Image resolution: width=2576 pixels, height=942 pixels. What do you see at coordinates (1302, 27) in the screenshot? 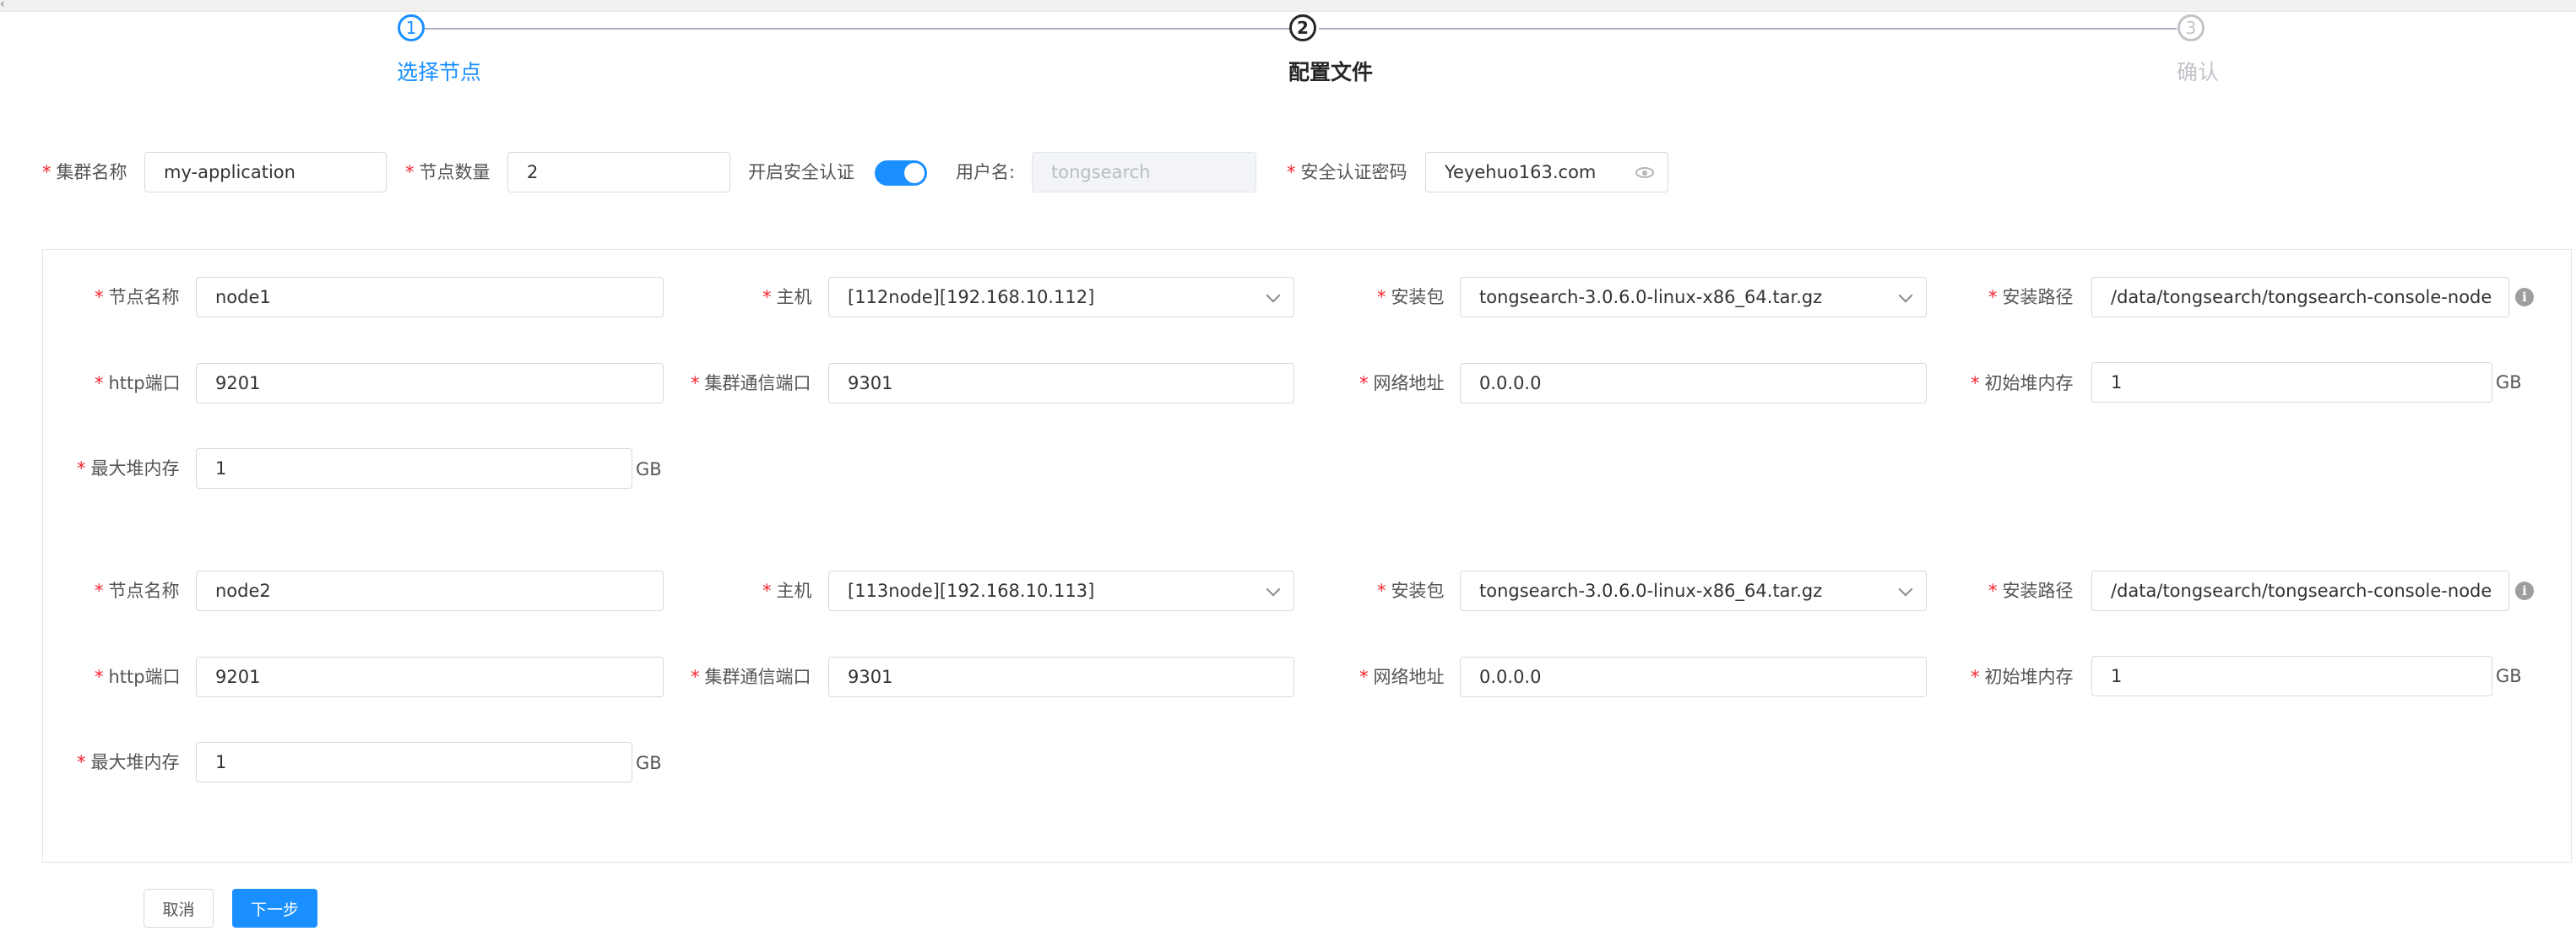
I see `step-2-circle: 2` at bounding box center [1302, 27].